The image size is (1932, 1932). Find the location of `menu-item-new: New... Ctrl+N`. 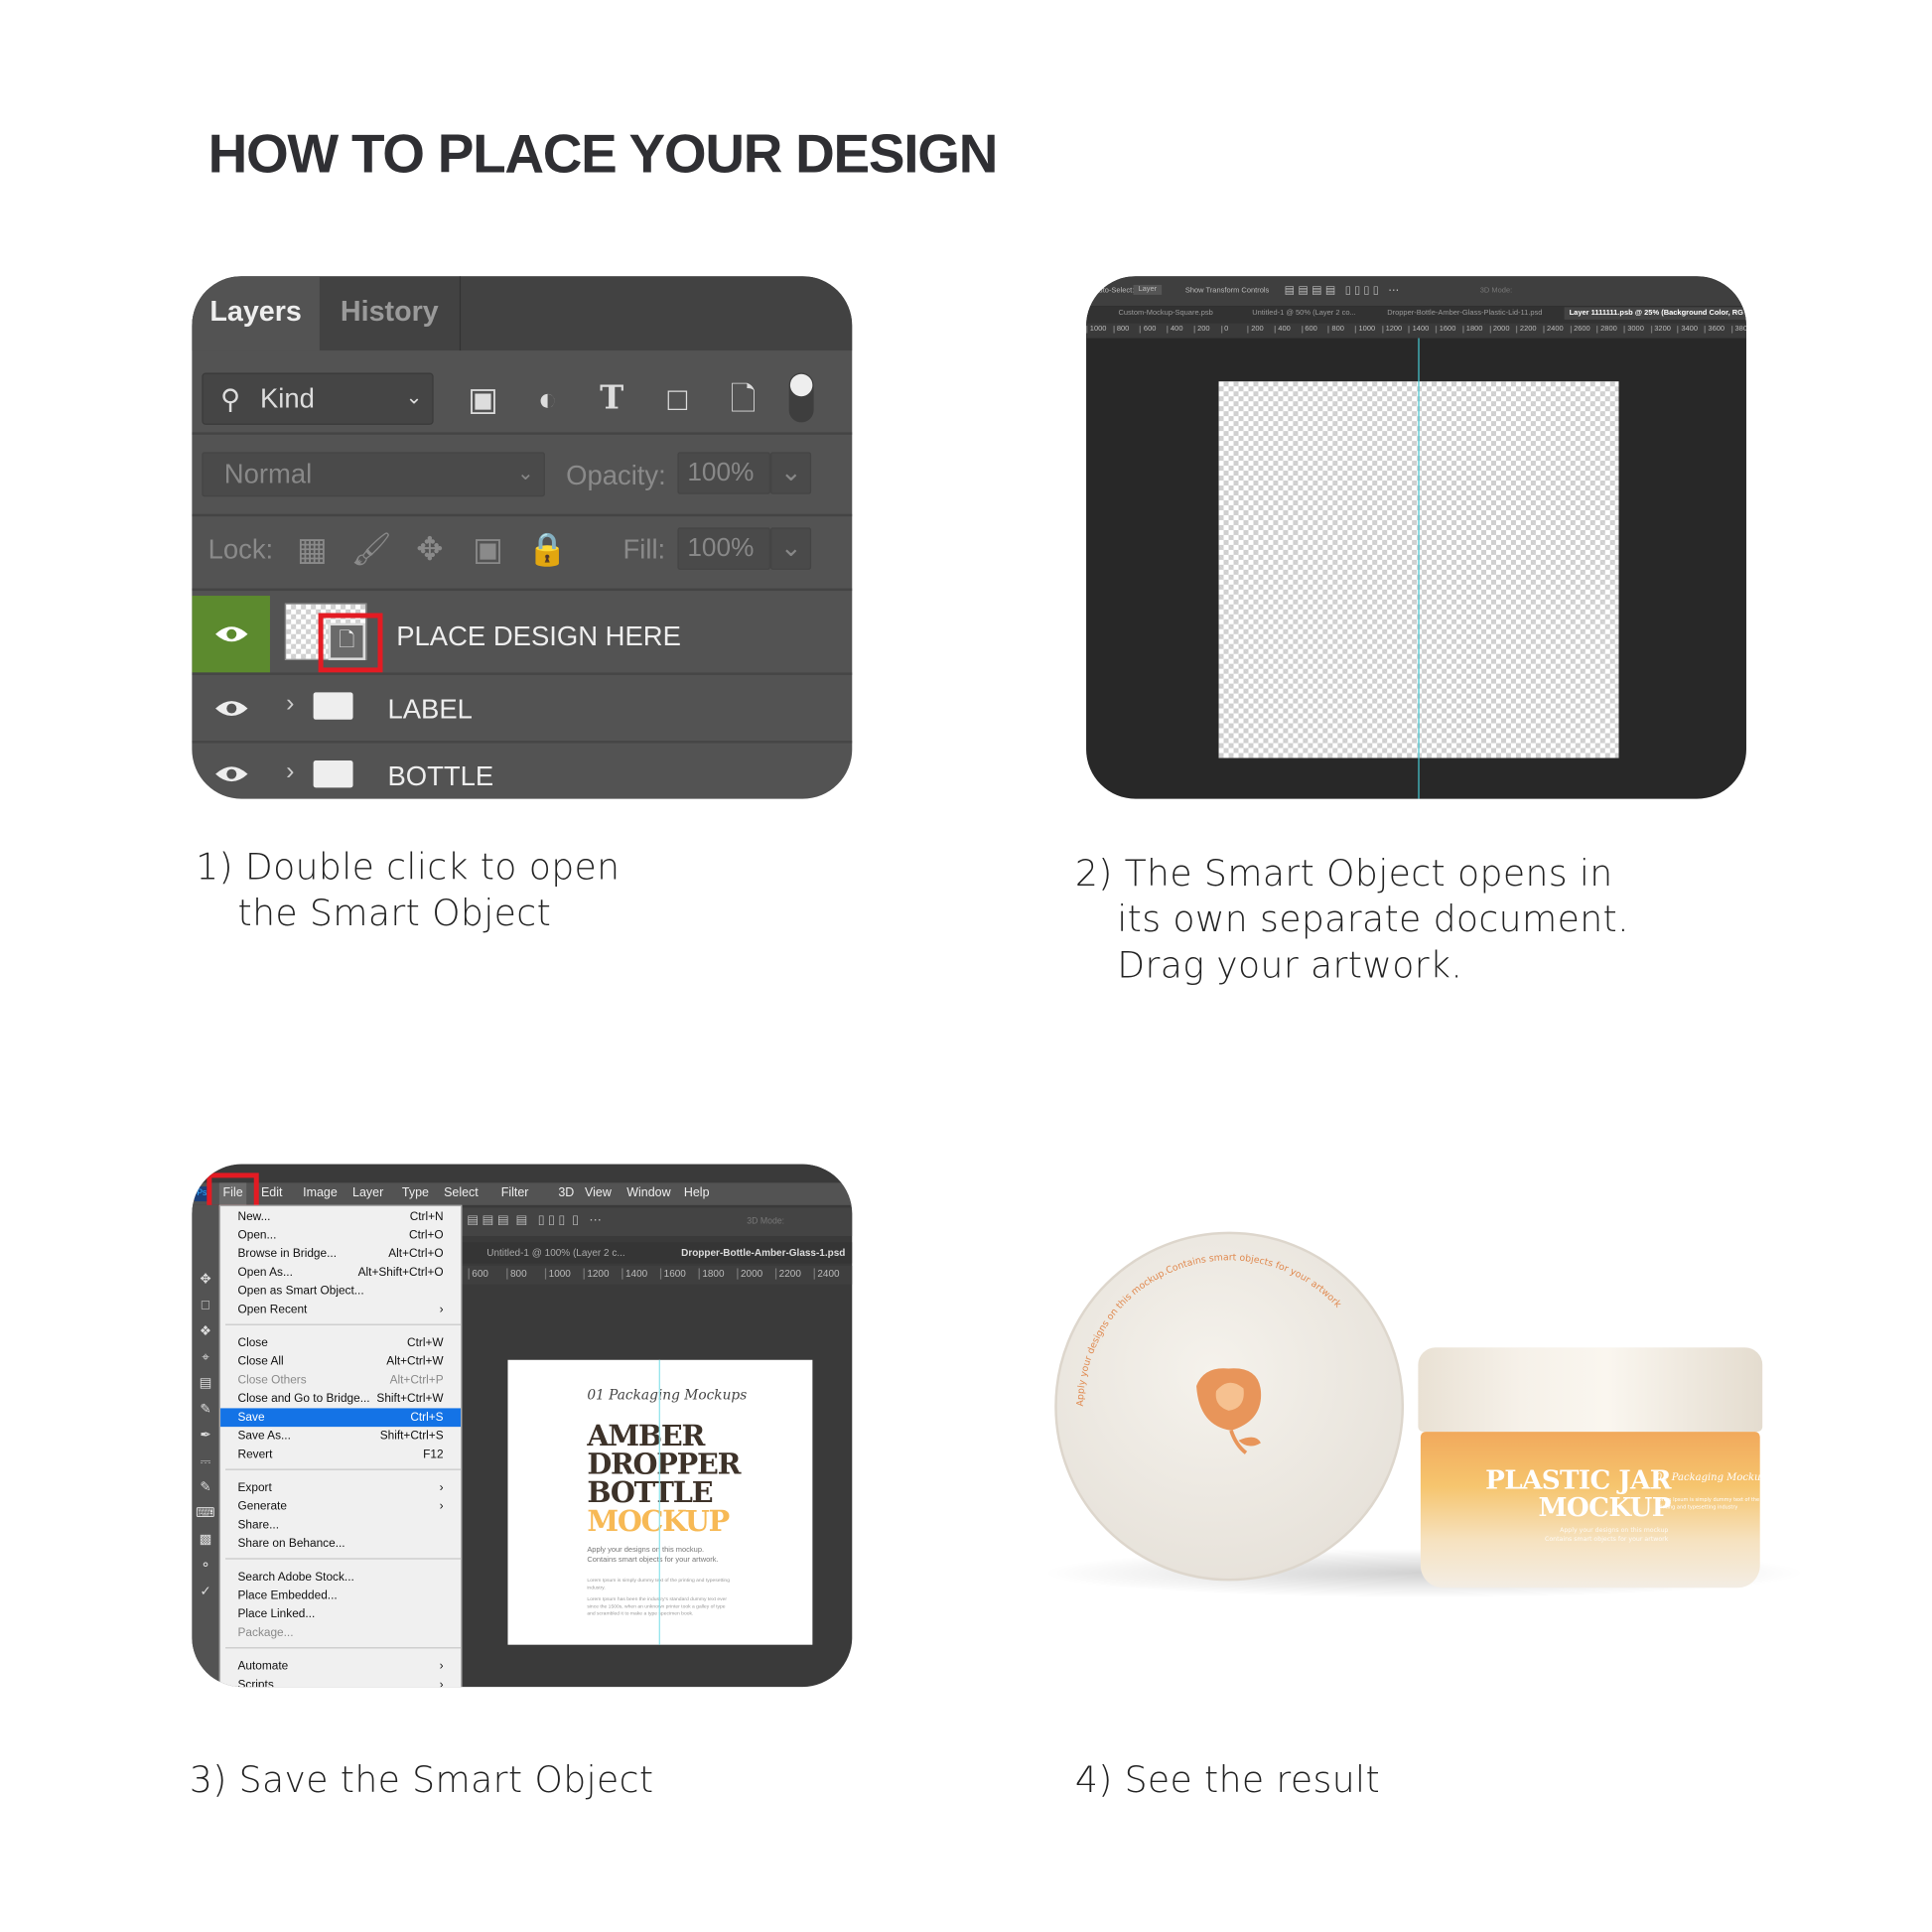

menu-item-new: New... Ctrl+N is located at coordinates (340, 1217).